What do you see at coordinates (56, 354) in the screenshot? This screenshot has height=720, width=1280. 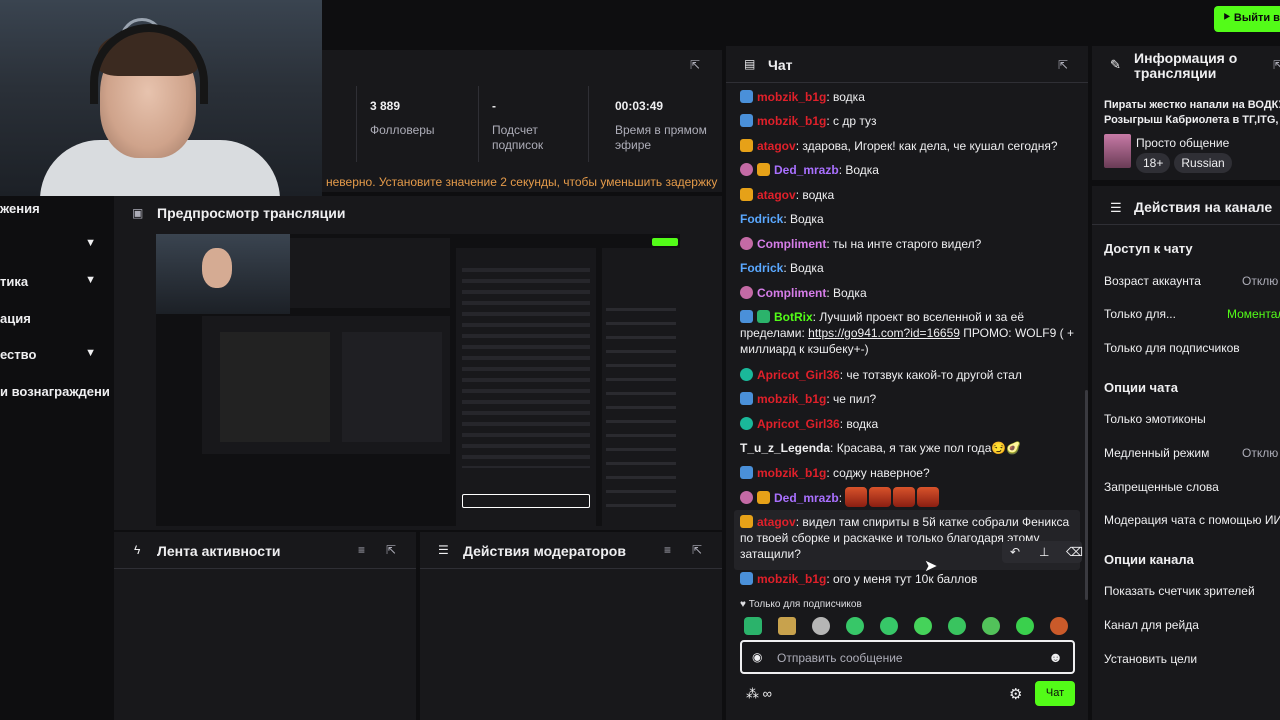 I see `nav-item-4: ество ▼` at bounding box center [56, 354].